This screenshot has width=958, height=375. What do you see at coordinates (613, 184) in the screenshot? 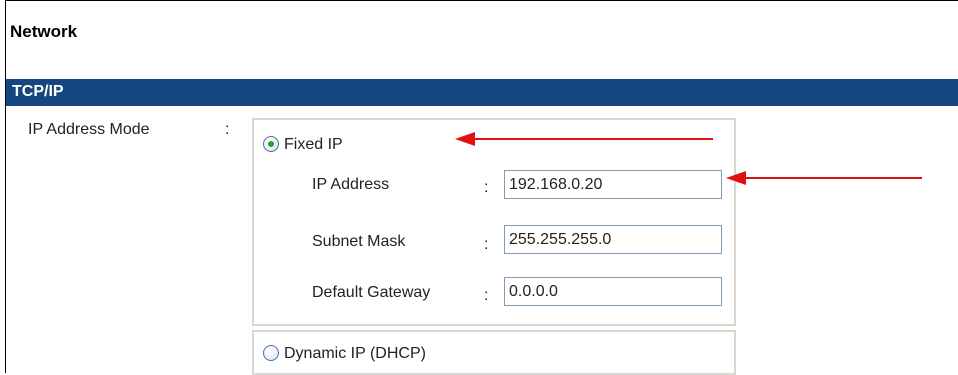
I see `ip-address-input` at bounding box center [613, 184].